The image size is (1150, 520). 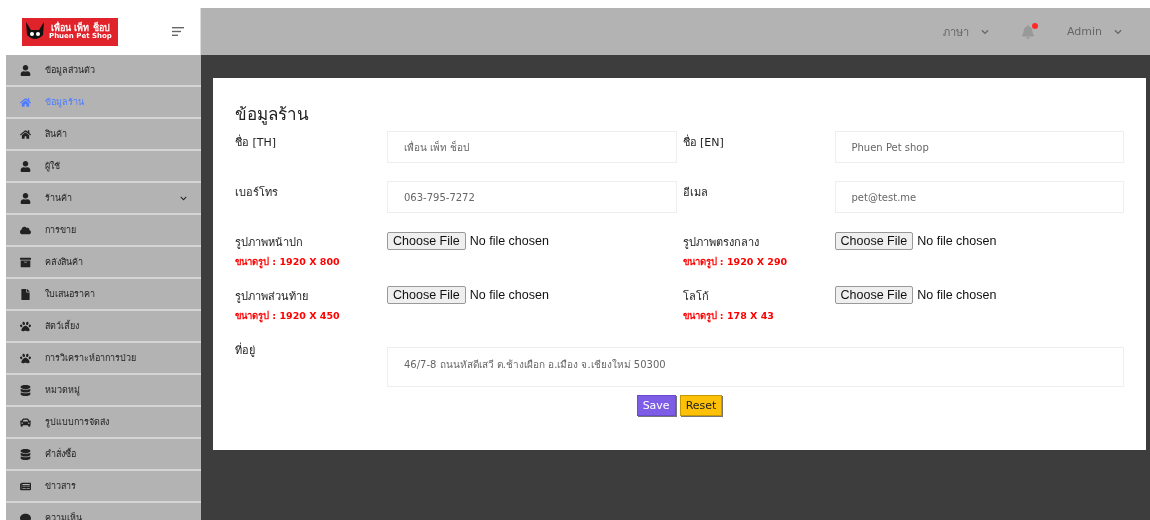 What do you see at coordinates (755, 367) in the screenshot?
I see `input-field: 46/7-8 ถนนหัสดีเสวี ต.ช้างเผือก อ.เมือง จ.เชียงใหม่ 50300` at bounding box center [755, 367].